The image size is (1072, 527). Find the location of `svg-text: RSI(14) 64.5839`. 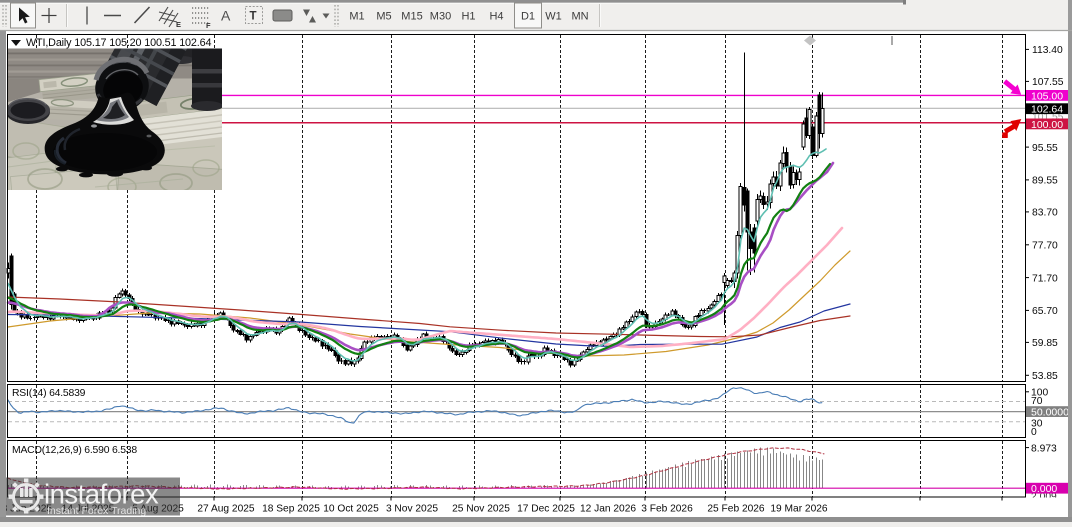

svg-text: RSI(14) 64.5839 is located at coordinates (49, 393).